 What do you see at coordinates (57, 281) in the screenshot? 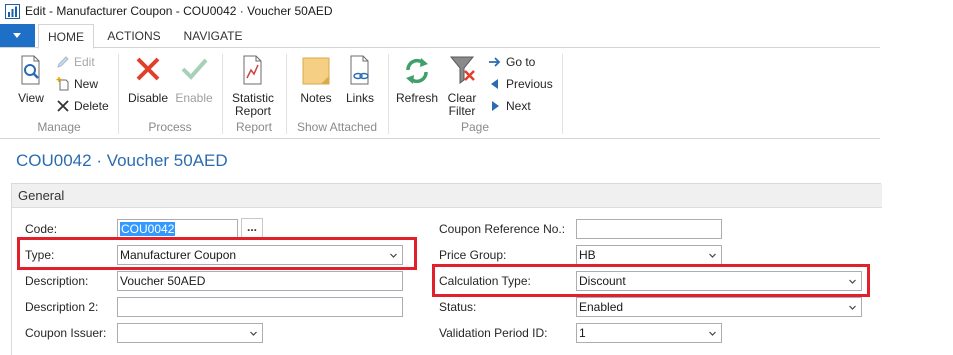
I see `description-label: Description:` at bounding box center [57, 281].